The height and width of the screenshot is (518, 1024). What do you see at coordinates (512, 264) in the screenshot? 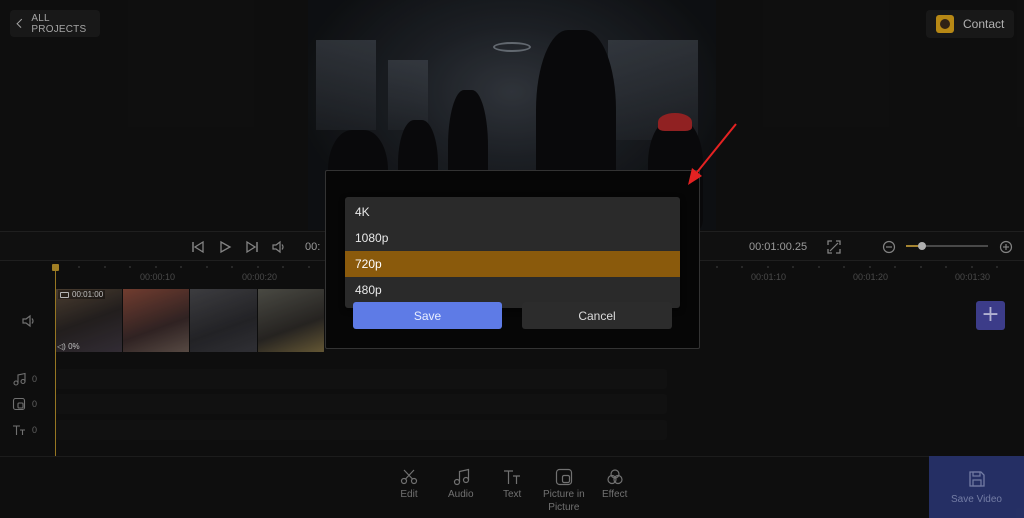
I see `resolution-option-720p: 720p` at bounding box center [512, 264].